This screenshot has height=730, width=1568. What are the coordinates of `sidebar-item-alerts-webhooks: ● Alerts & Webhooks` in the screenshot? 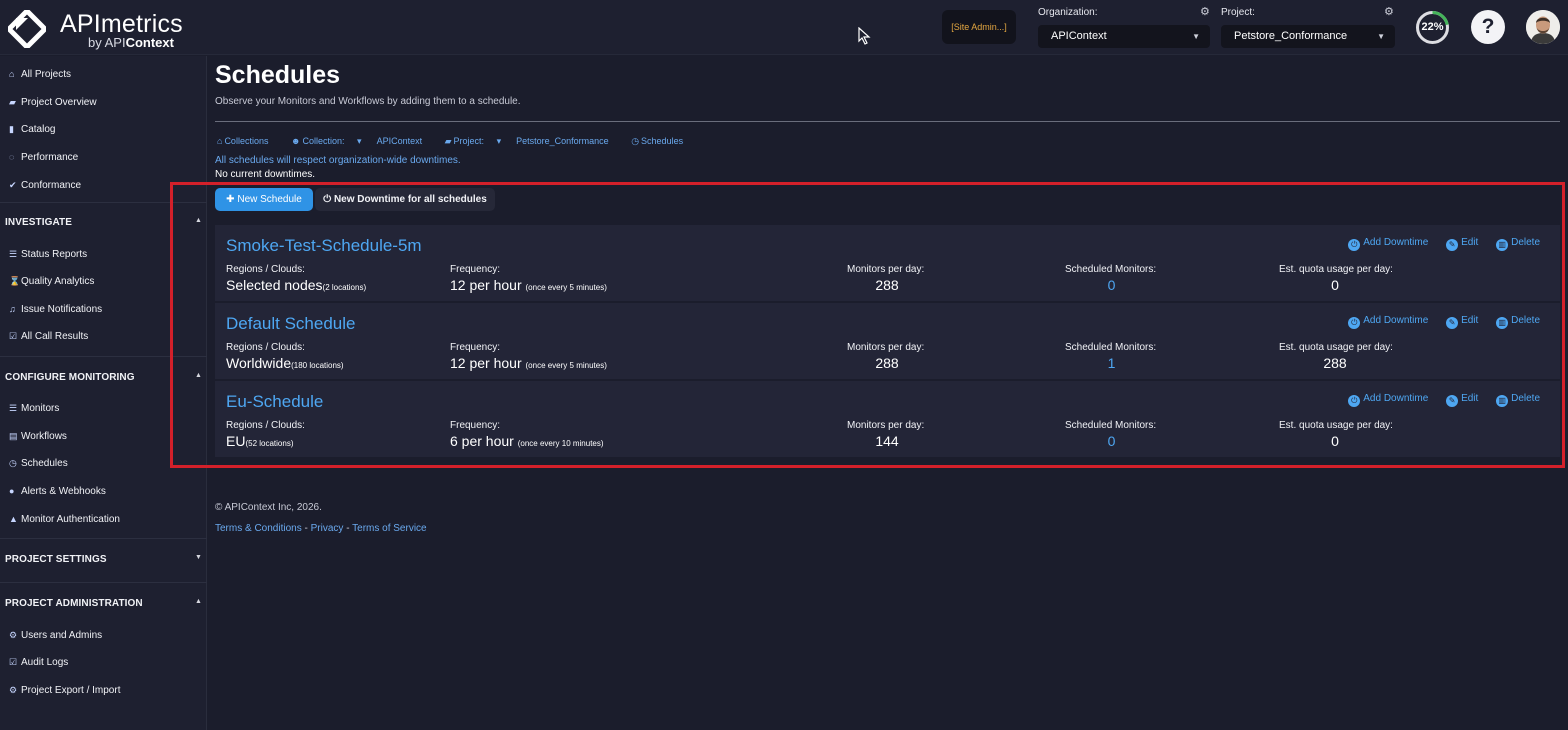 It's located at (57, 491).